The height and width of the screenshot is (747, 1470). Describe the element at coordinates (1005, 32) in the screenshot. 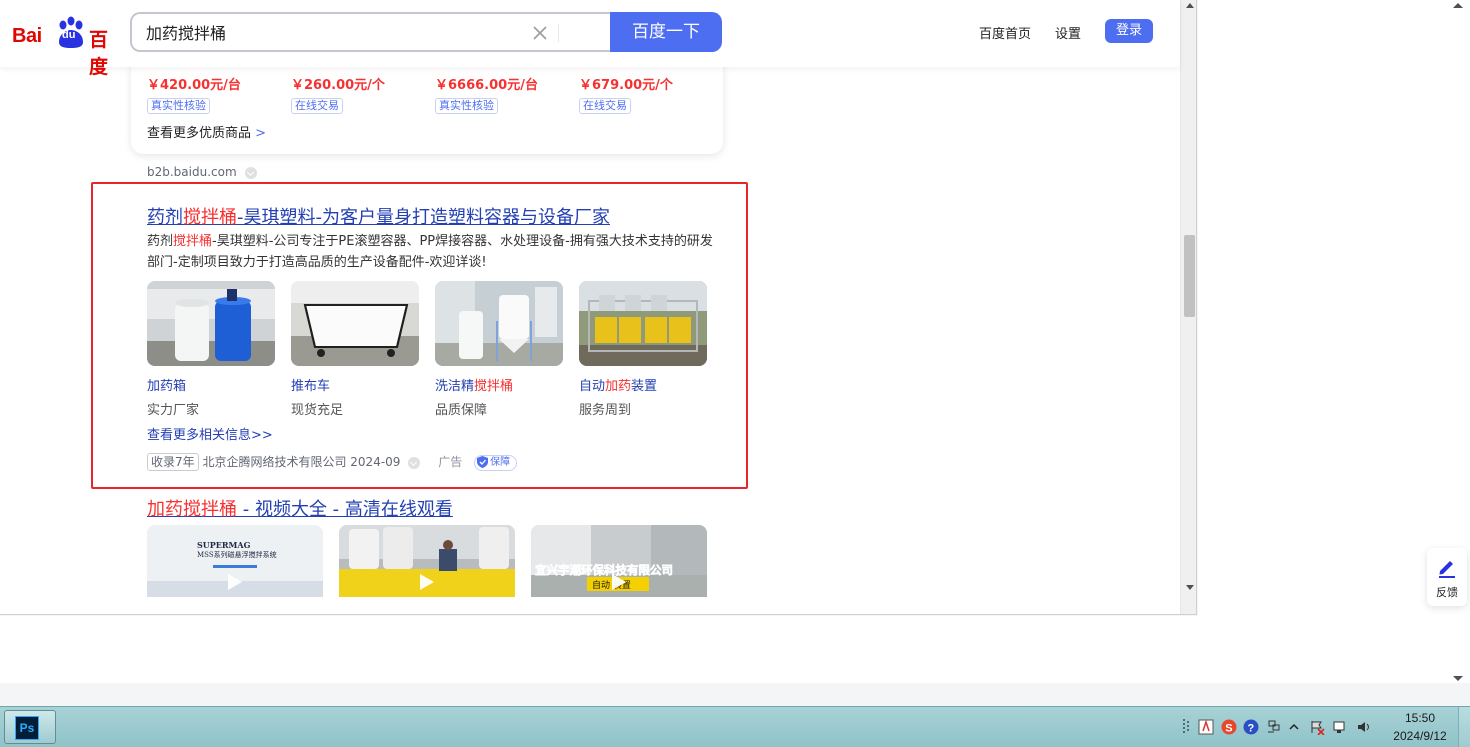

I see `nav-home-link: 百度首页` at that location.